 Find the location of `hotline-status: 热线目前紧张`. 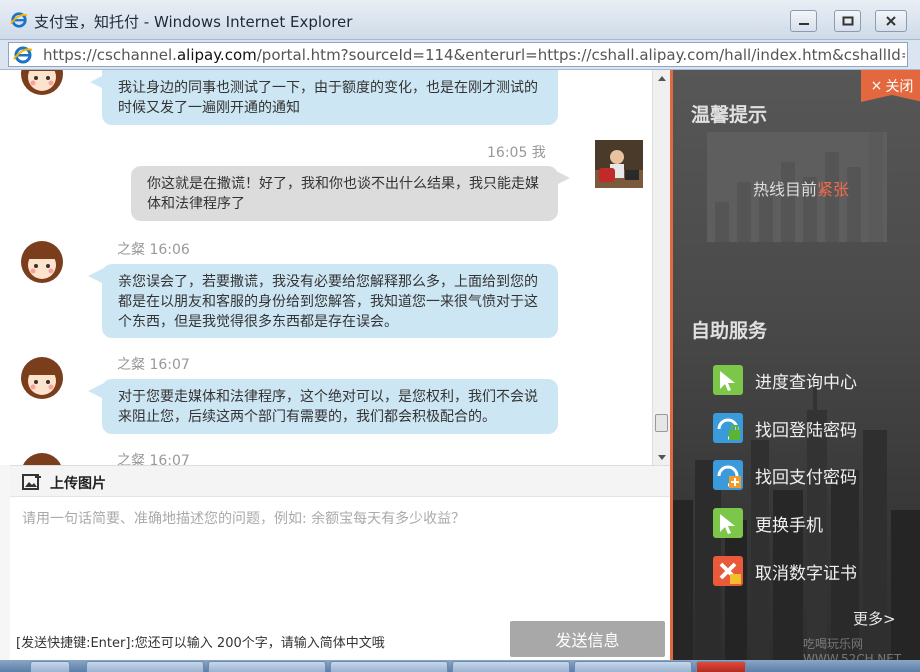

hotline-status: 热线目前紧张 is located at coordinates (801, 188).